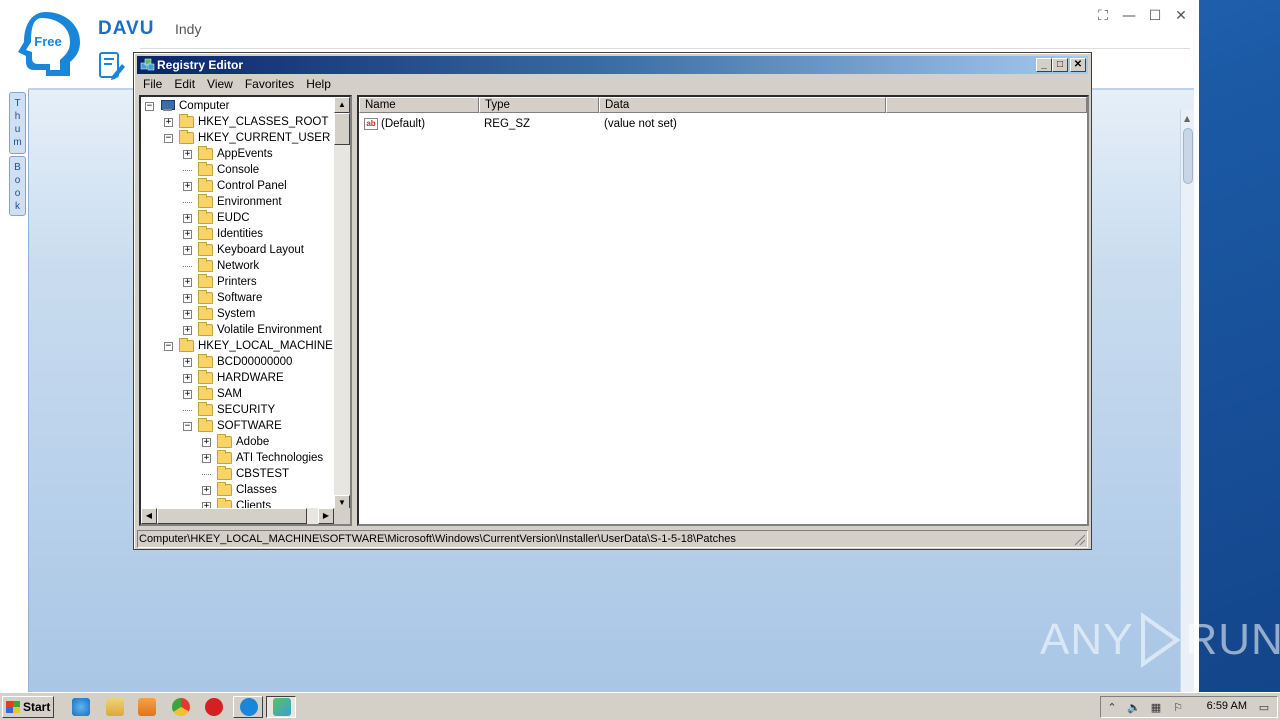 The image size is (1280, 720). I want to click on tree-item: + Printers, so click(220, 282).